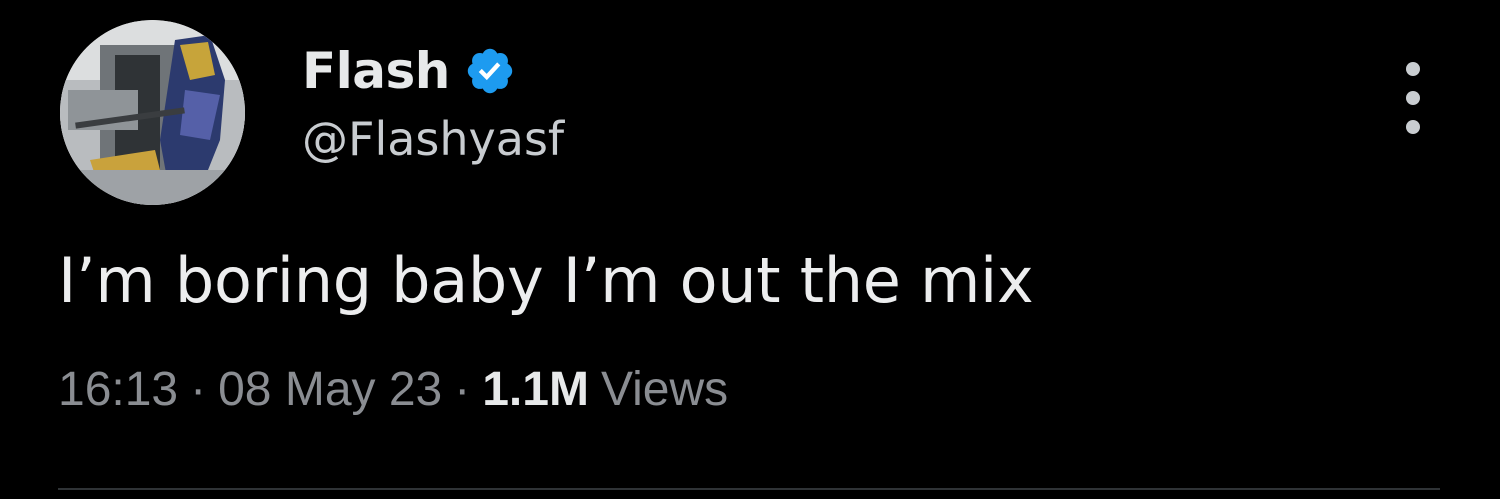 The height and width of the screenshot is (499, 1500). I want to click on display-name: Flash, so click(376, 71).